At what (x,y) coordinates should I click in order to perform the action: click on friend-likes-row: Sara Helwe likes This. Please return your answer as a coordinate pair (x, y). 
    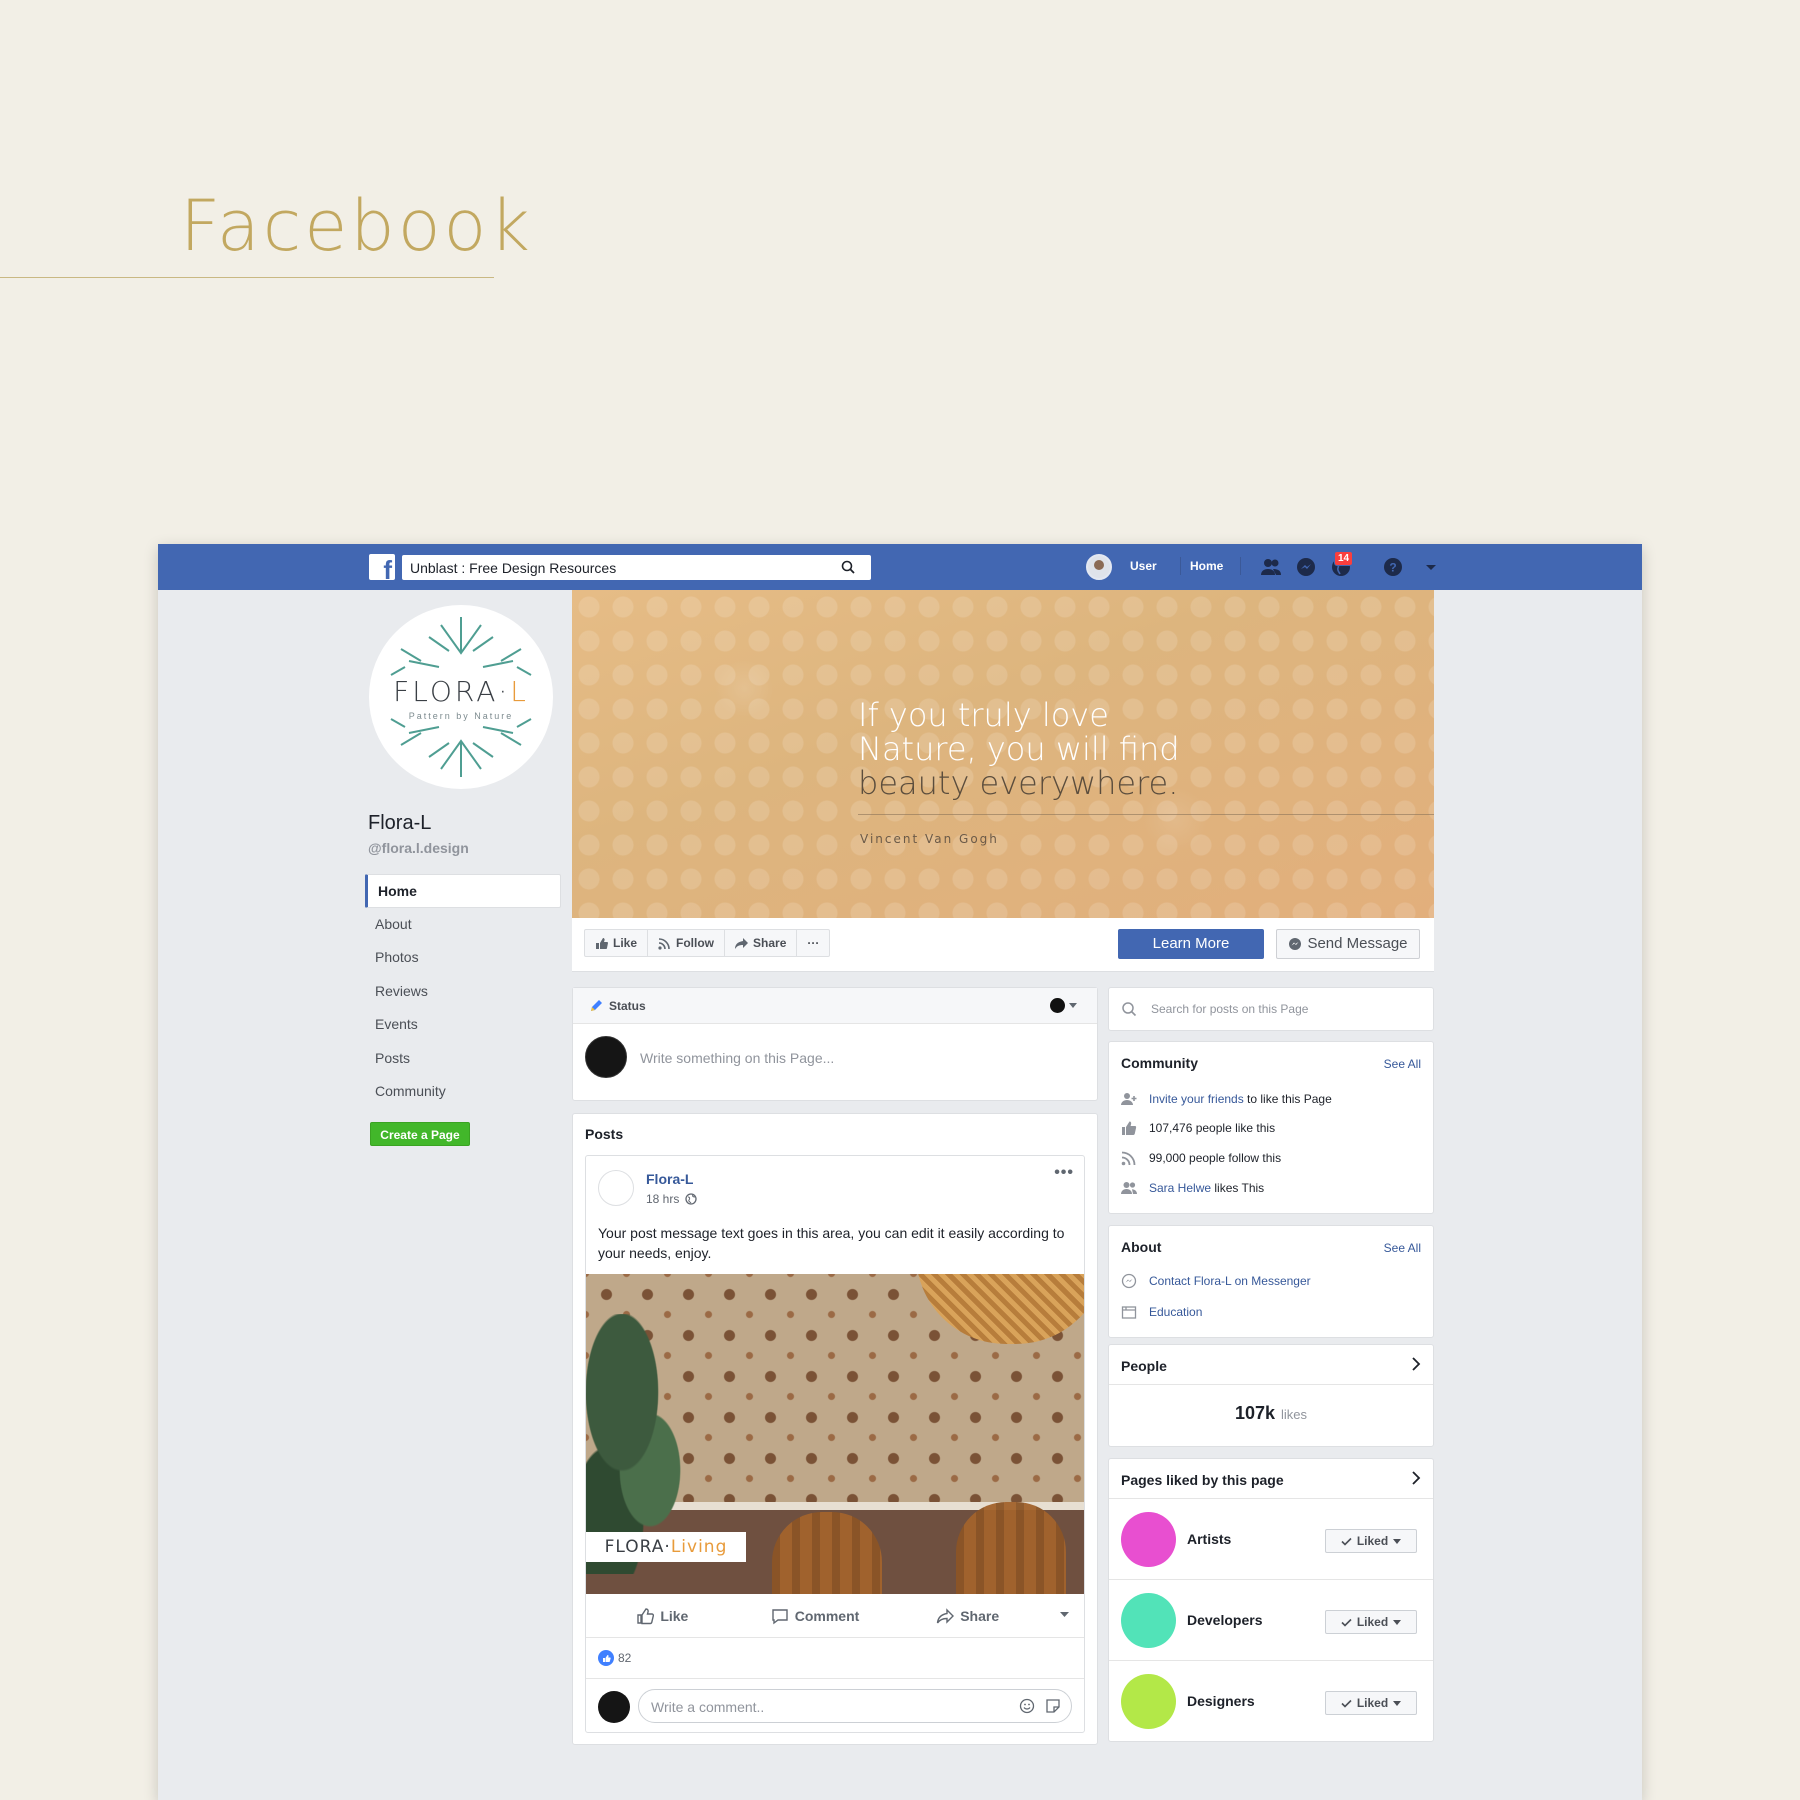
    Looking at the image, I should click on (1192, 1188).